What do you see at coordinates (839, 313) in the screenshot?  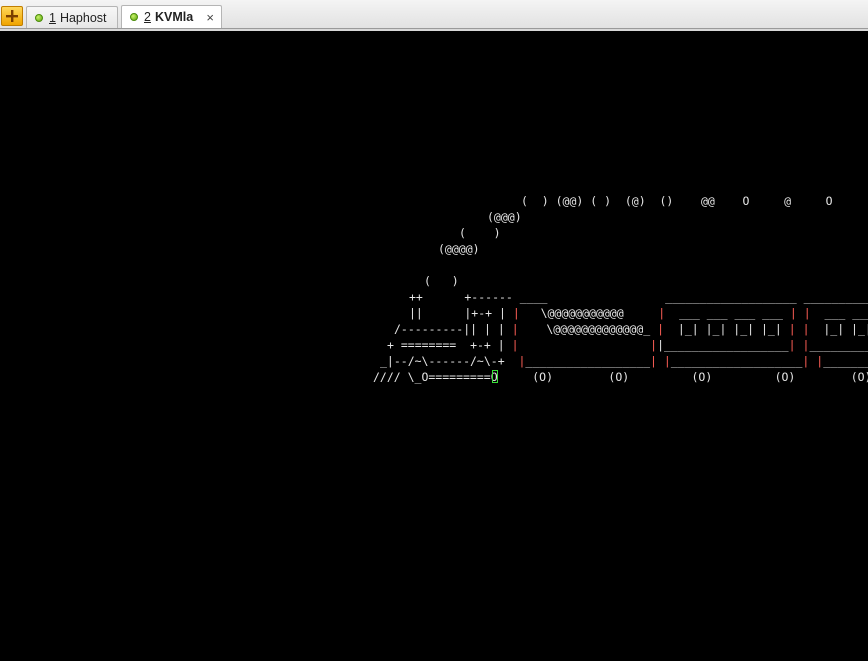 I see `car-windows-top: ___ ___` at bounding box center [839, 313].